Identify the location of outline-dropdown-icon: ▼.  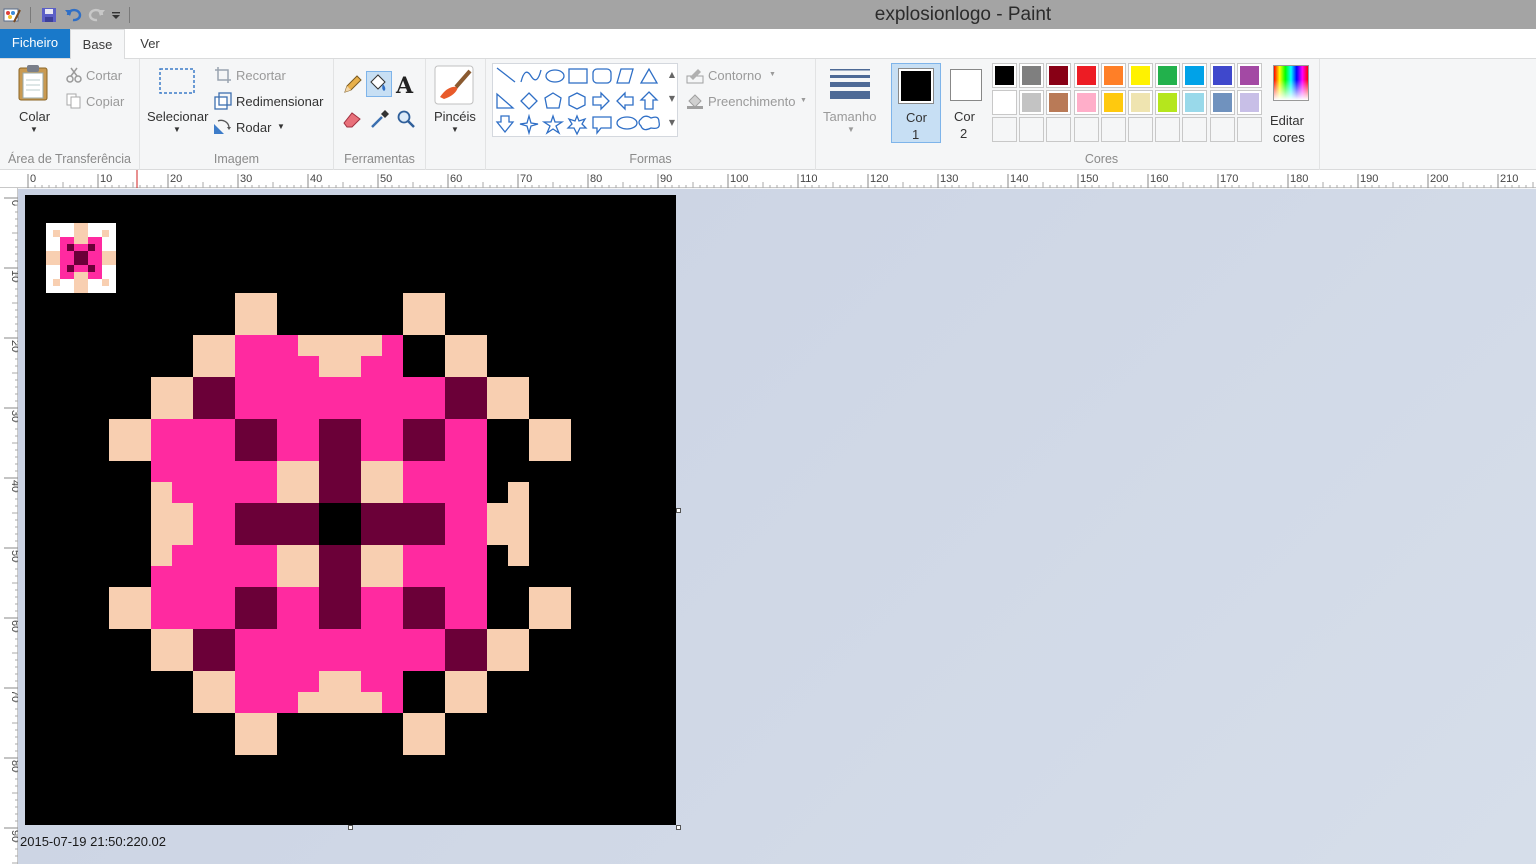
(772, 74).